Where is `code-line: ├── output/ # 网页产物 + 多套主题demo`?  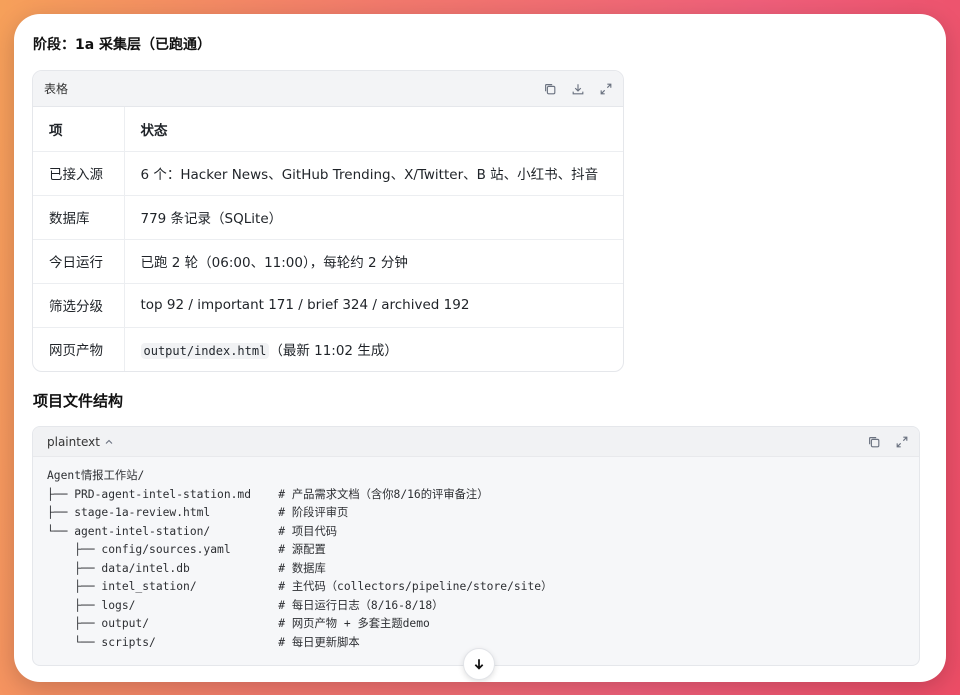
code-line: ├── output/ # 网页产物 + 多套主题demo is located at coordinates (238, 623).